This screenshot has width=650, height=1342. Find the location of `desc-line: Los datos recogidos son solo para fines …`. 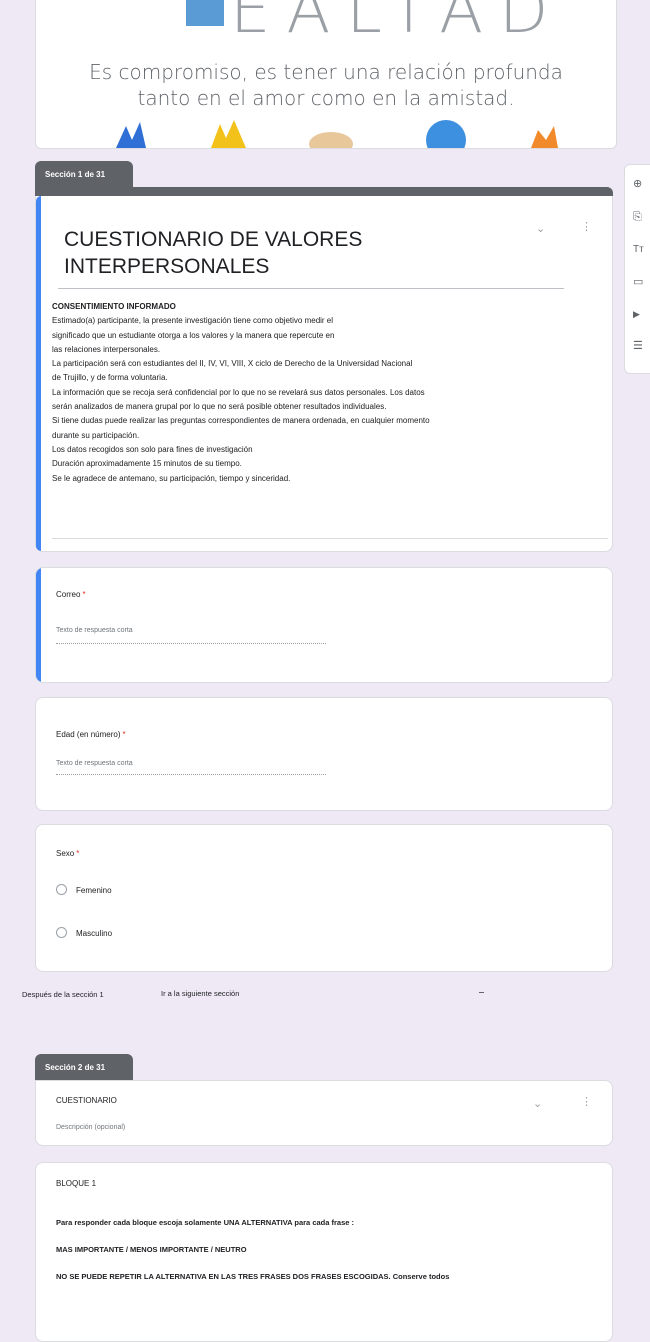

desc-line: Los datos recogidos son solo para fines … is located at coordinates (152, 449).